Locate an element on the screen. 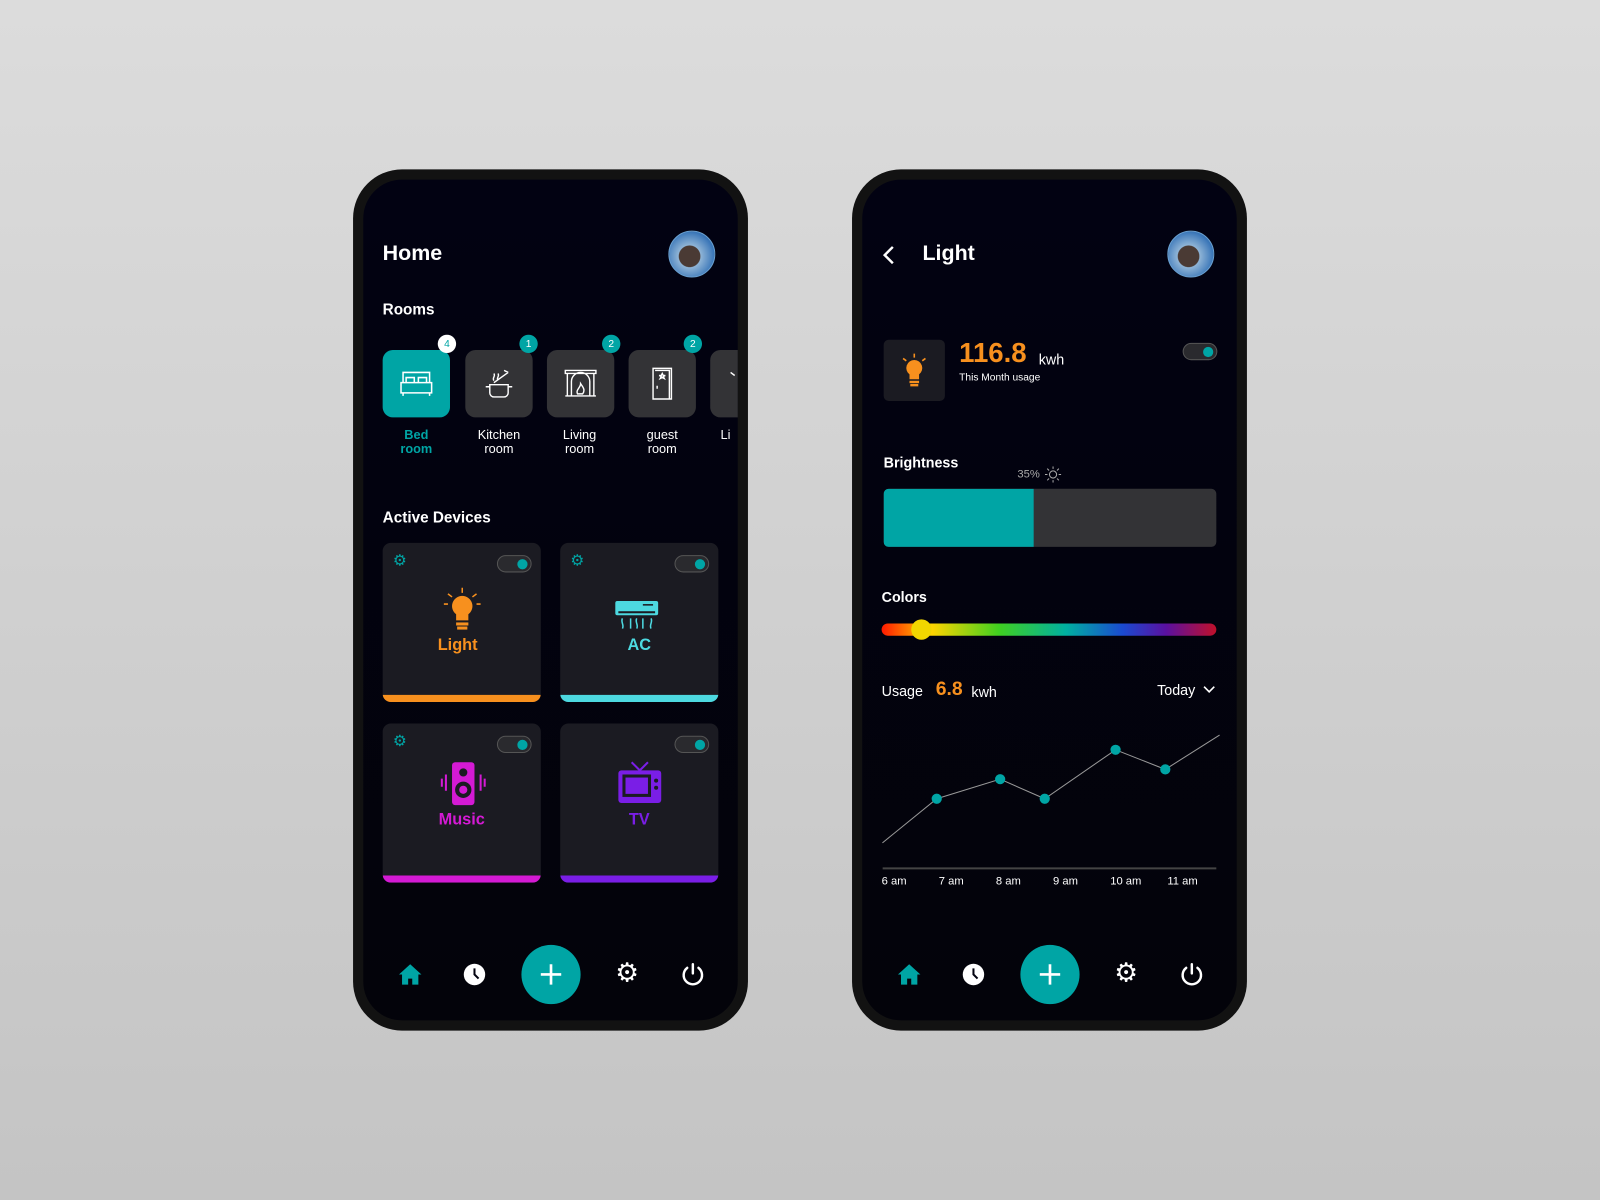  door-icon is located at coordinates (662, 383).